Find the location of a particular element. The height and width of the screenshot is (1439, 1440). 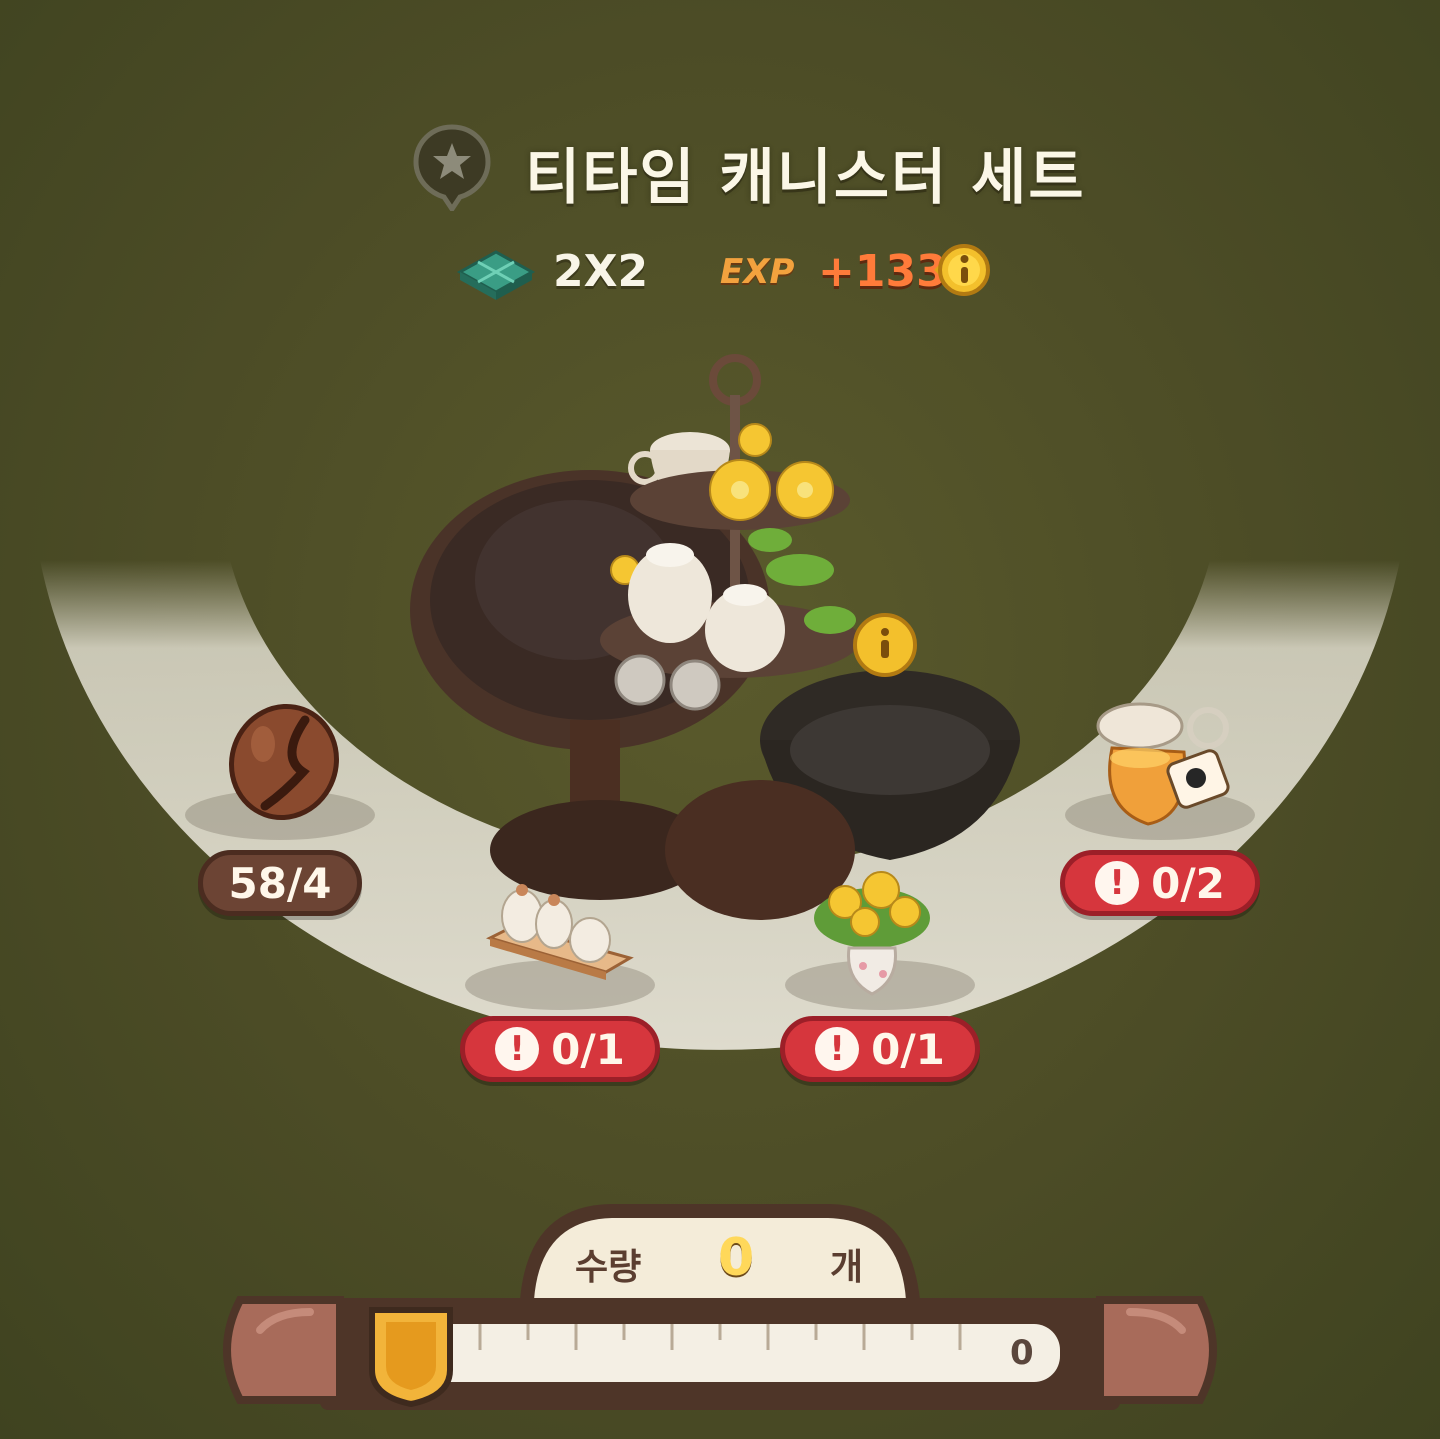

increase-button is located at coordinates (1156, 1350).